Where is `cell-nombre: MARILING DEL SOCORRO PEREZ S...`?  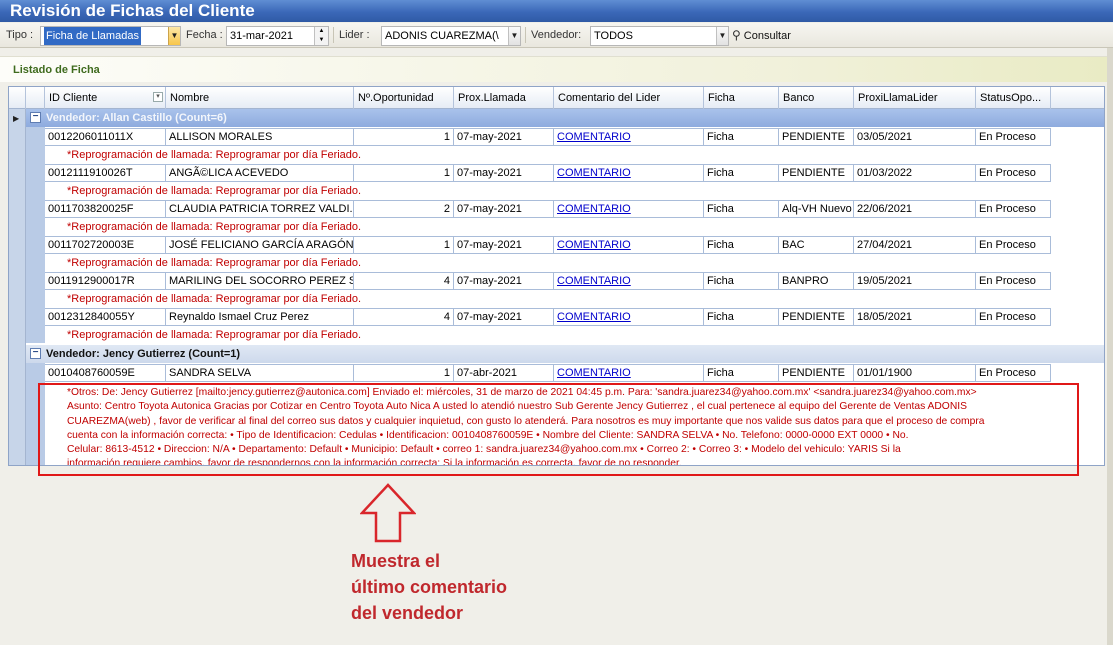 cell-nombre: MARILING DEL SOCORRO PEREZ S... is located at coordinates (260, 281).